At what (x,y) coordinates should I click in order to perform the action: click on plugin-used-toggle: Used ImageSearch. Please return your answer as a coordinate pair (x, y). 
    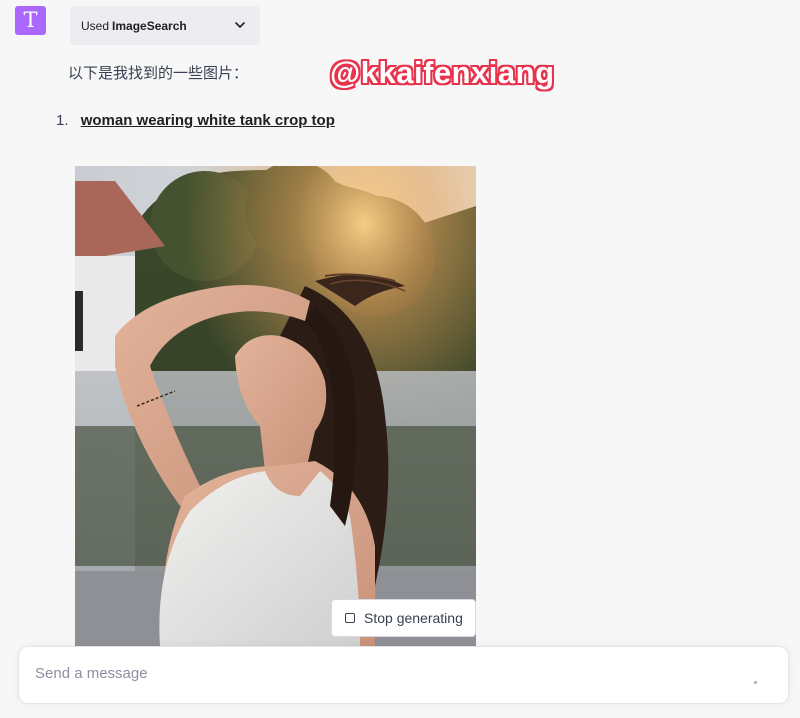
    Looking at the image, I should click on (165, 25).